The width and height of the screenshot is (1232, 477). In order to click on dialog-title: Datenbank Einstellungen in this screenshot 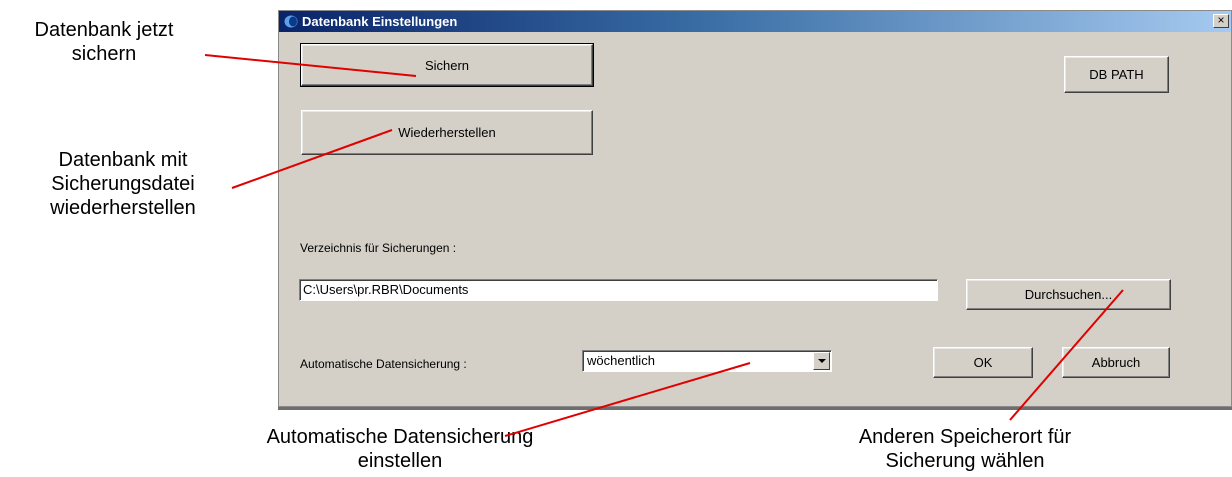, I will do `click(380, 21)`.